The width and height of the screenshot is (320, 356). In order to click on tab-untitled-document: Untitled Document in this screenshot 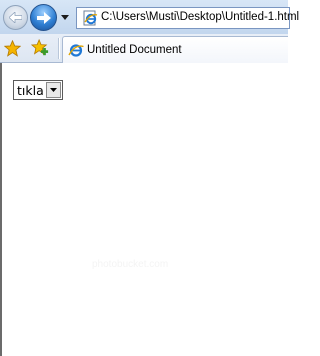, I will do `click(175, 49)`.